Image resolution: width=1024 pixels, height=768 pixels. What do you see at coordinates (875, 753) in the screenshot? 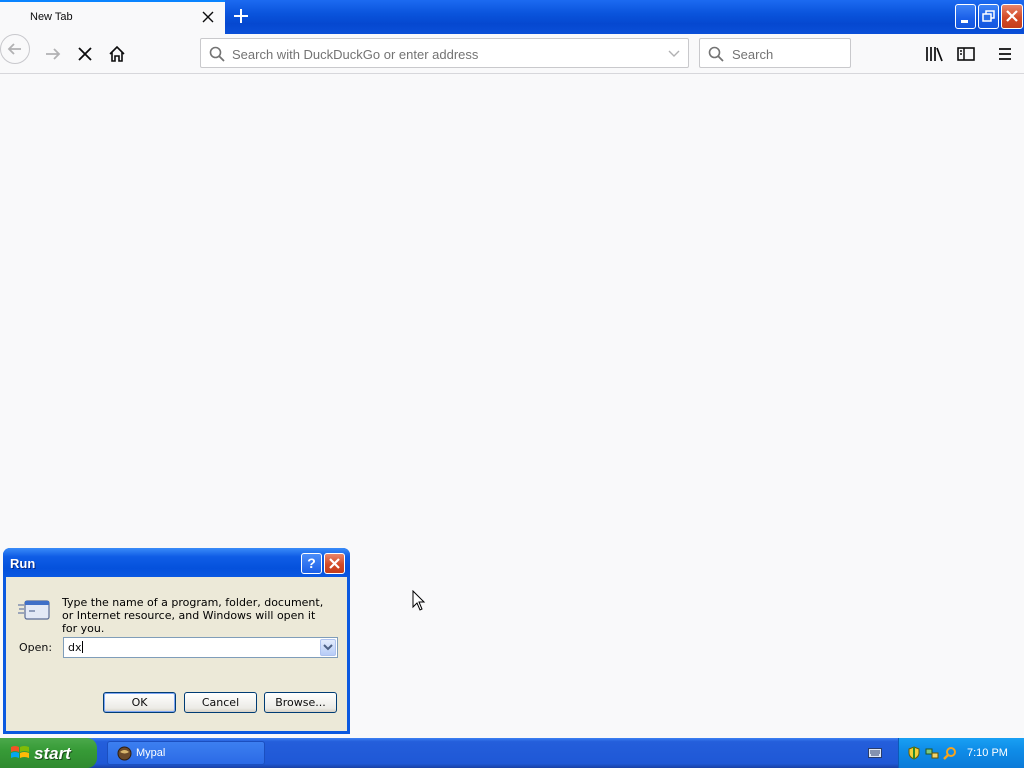
I see `keyboard-language-icon` at bounding box center [875, 753].